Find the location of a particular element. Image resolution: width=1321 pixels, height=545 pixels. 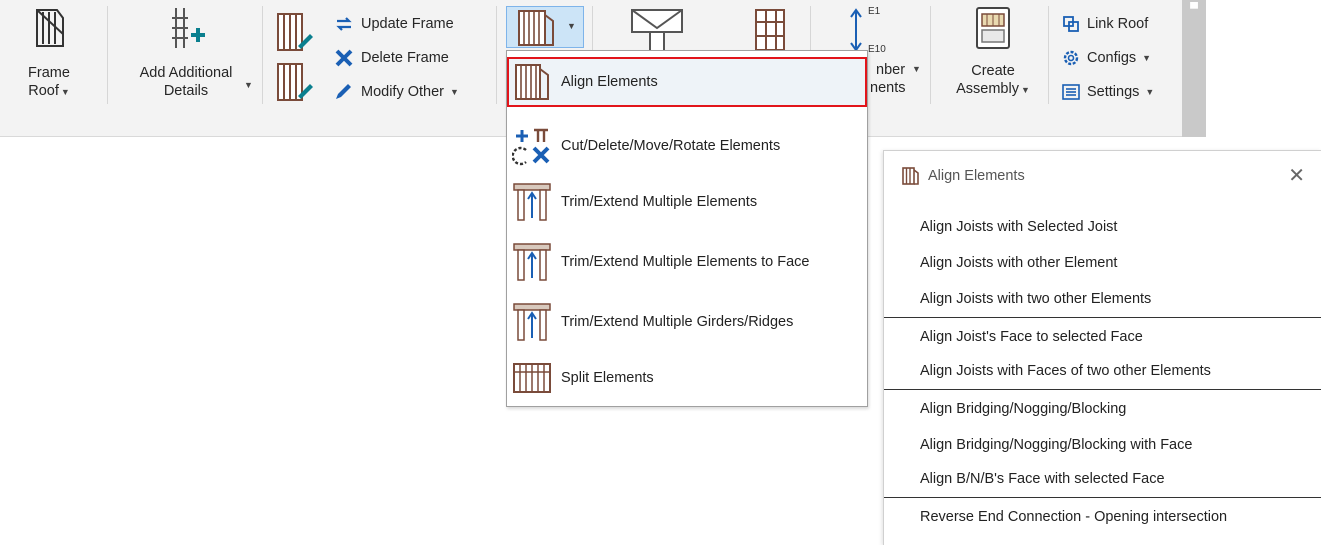

frame-update-icon is located at coordinates (294, 34).